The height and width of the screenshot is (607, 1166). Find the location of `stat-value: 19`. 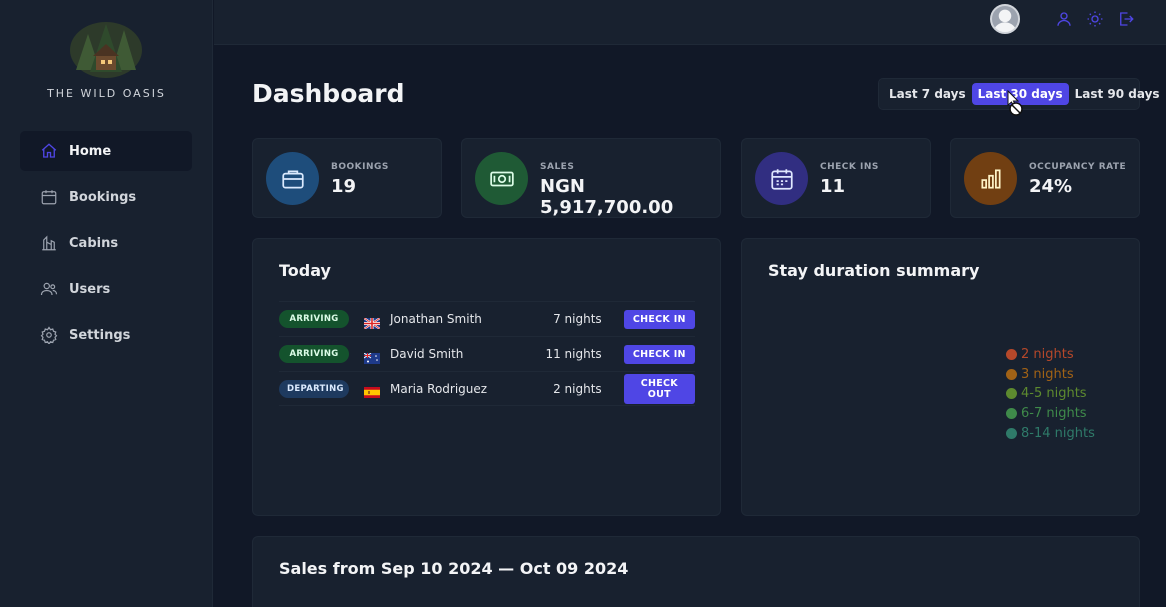

stat-value: 19 is located at coordinates (344, 186).